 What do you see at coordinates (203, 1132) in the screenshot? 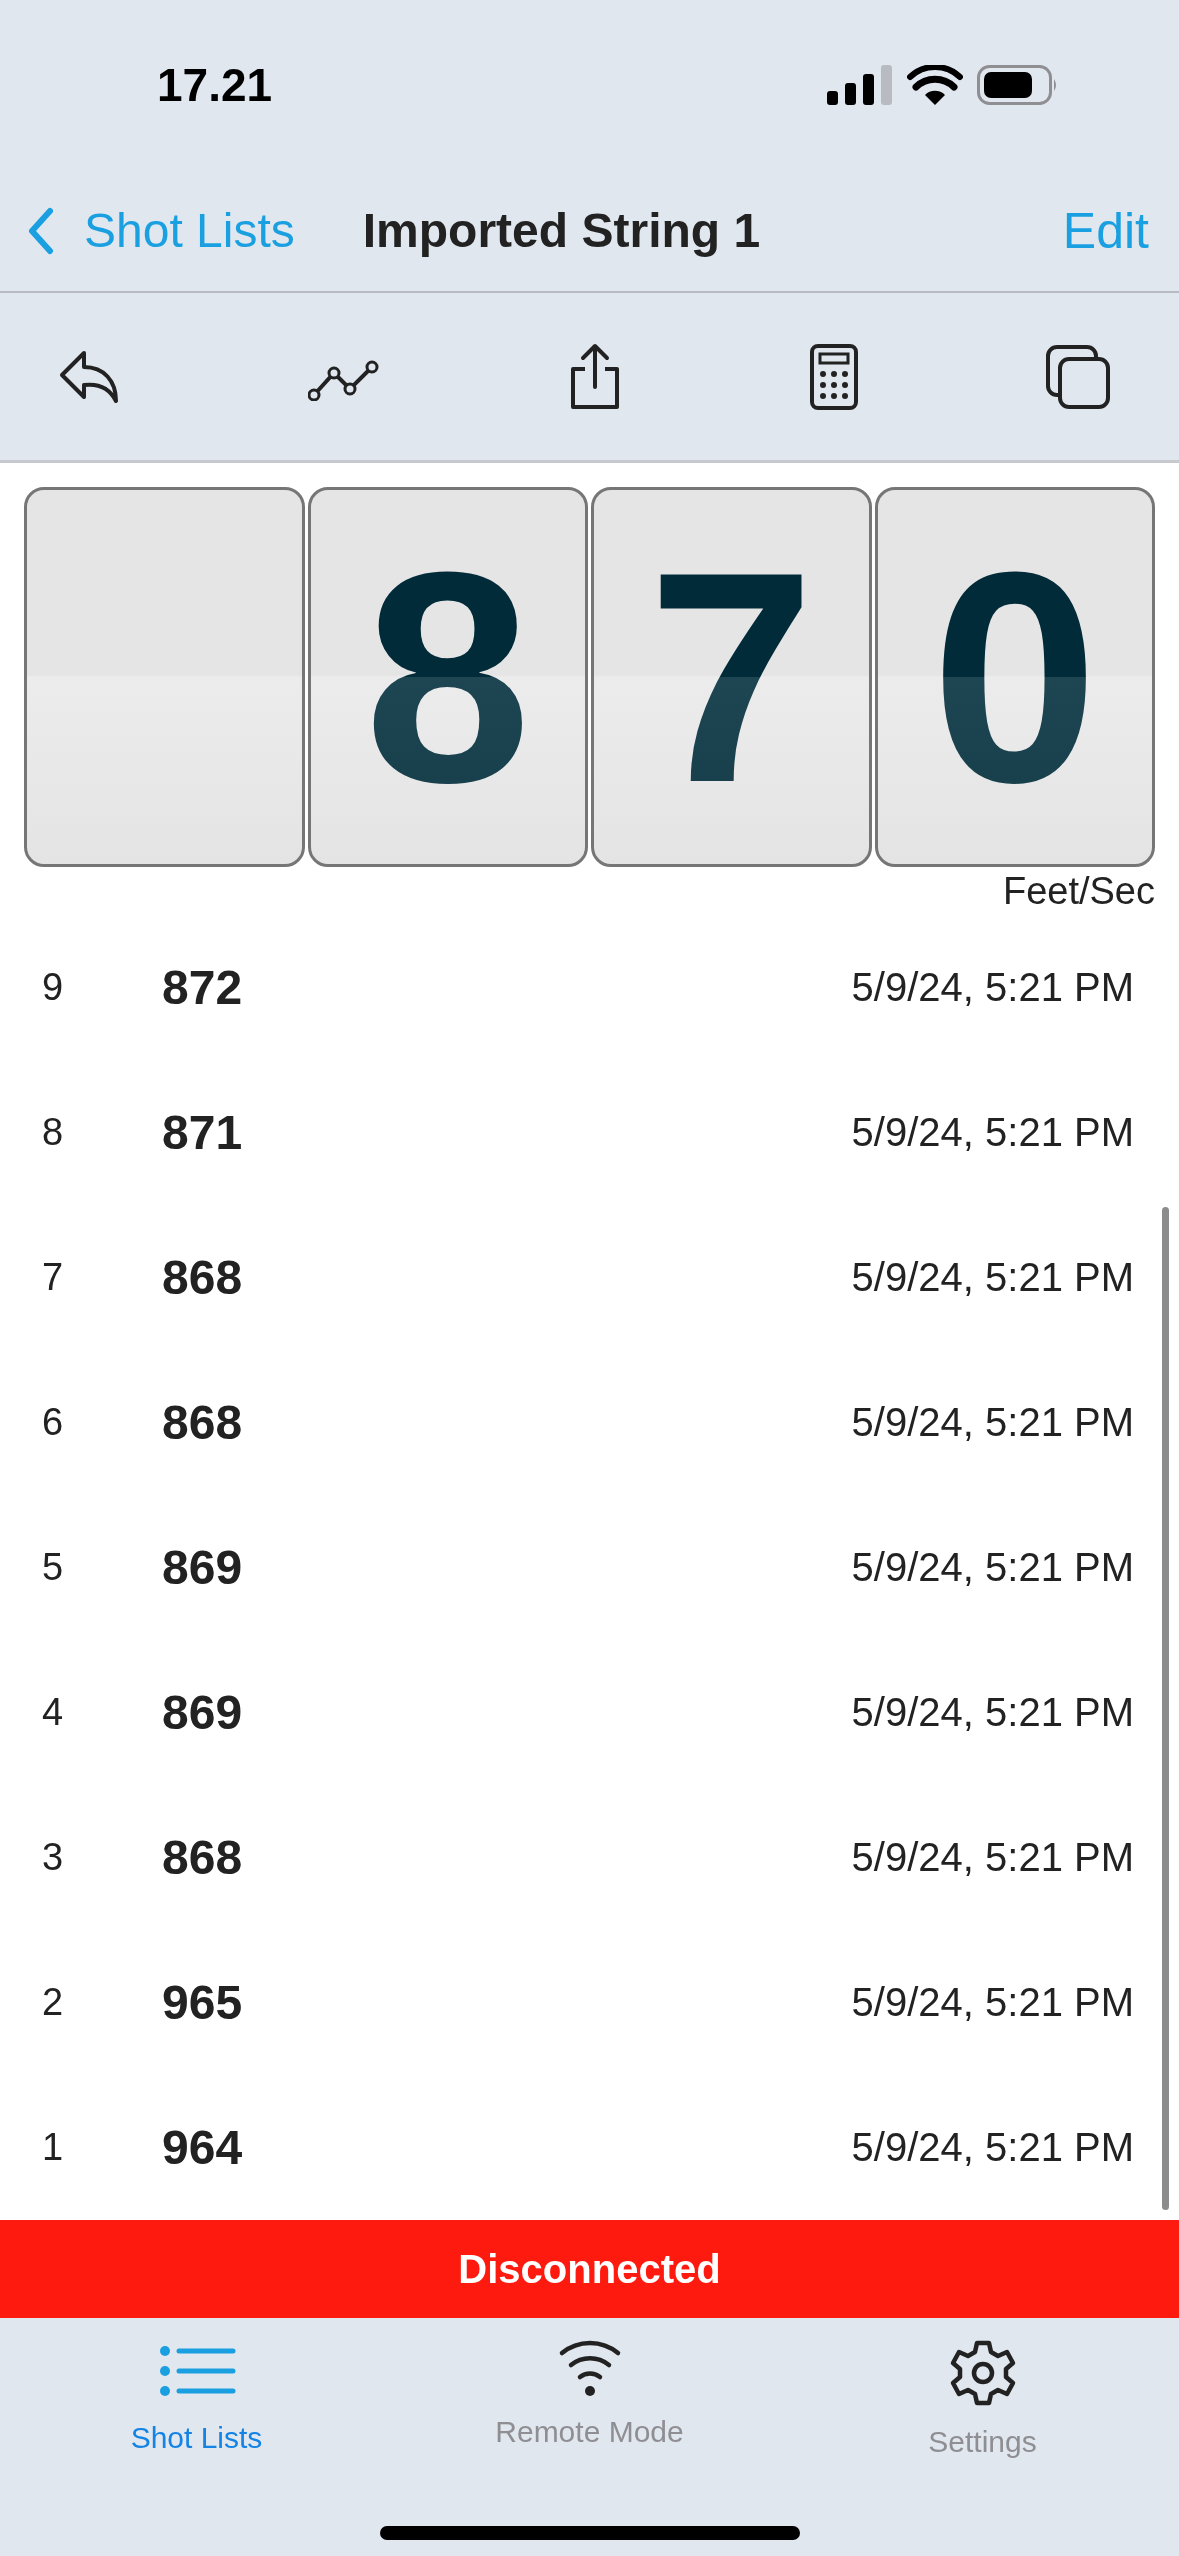
I see `shot-velocity: 871` at bounding box center [203, 1132].